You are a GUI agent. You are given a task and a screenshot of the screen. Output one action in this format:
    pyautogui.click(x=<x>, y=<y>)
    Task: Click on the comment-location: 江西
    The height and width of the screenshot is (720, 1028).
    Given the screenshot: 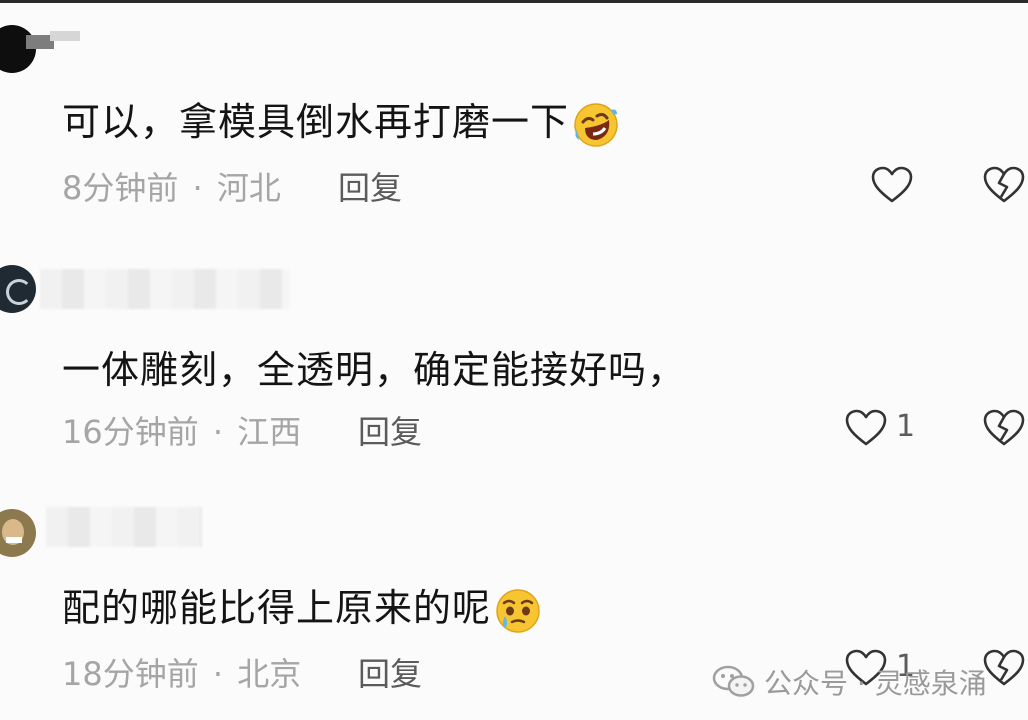 What is the action you would take?
    pyautogui.click(x=269, y=432)
    